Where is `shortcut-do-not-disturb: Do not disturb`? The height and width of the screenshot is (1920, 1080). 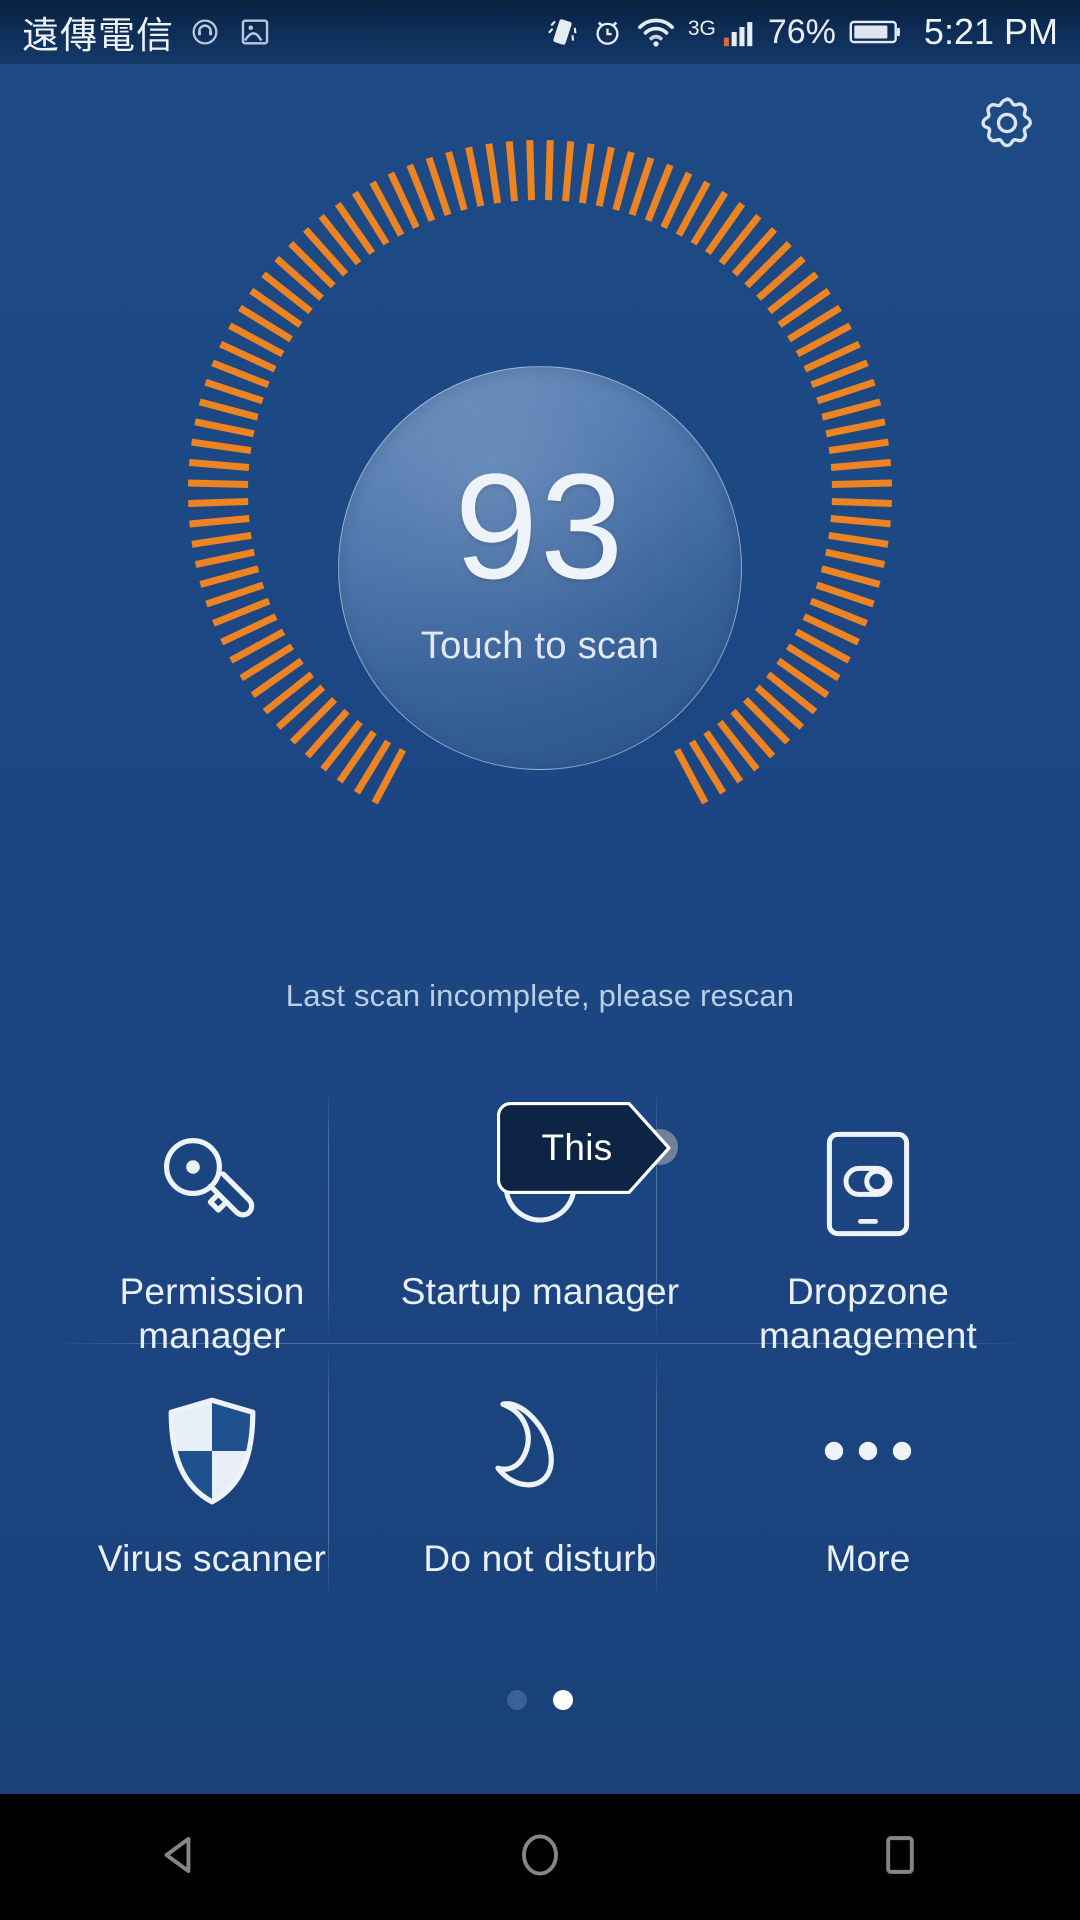 shortcut-do-not-disturb: Do not disturb is located at coordinates (540, 1478).